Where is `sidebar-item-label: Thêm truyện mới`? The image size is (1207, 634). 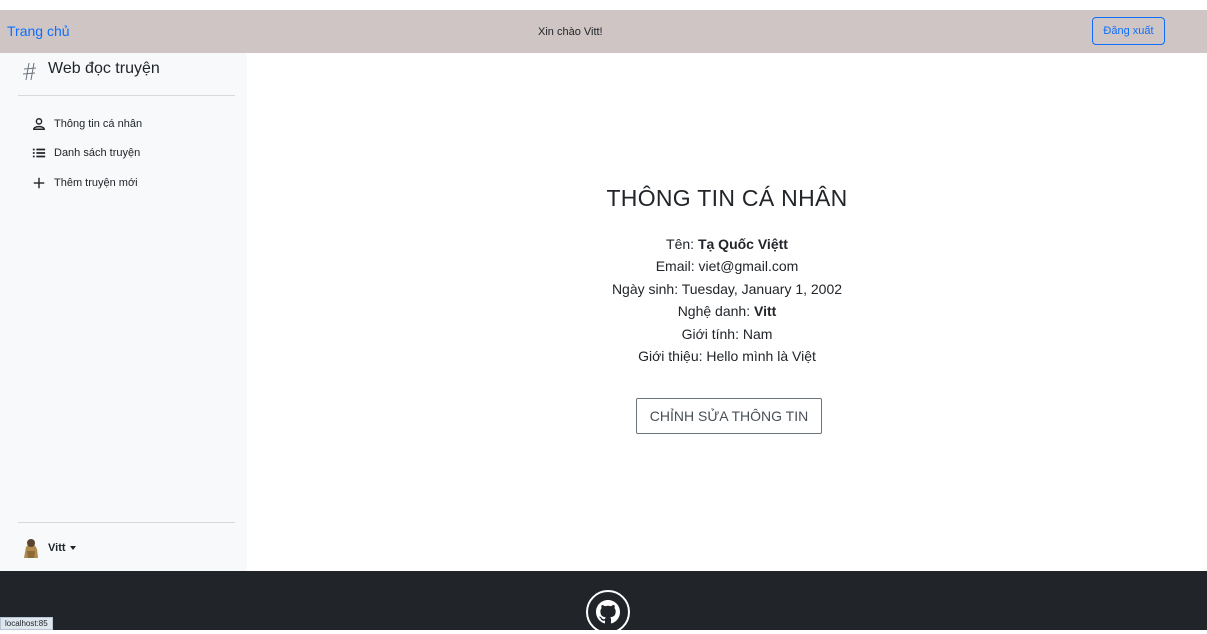 sidebar-item-label: Thêm truyện mới is located at coordinates (96, 183).